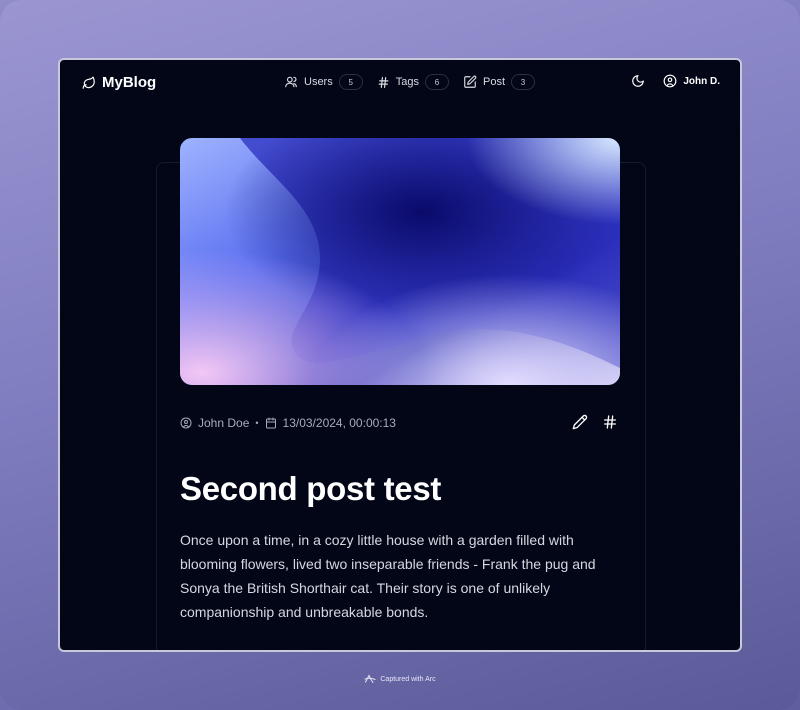 The width and height of the screenshot is (800, 710). I want to click on post-title: Second post test, so click(311, 488).